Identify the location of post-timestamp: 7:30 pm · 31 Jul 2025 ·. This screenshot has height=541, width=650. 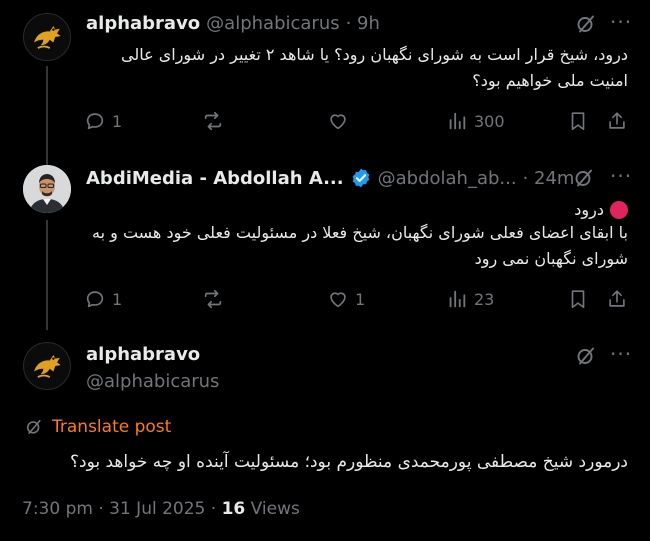
(122, 509).